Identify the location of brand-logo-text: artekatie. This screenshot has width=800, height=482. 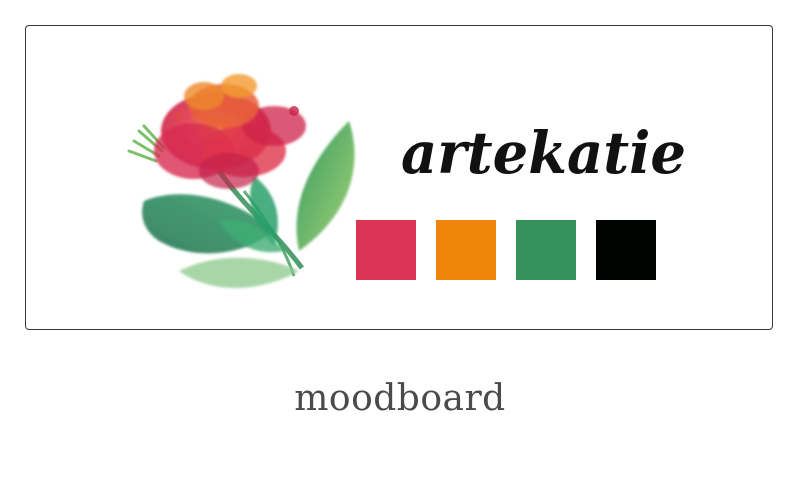
(543, 153).